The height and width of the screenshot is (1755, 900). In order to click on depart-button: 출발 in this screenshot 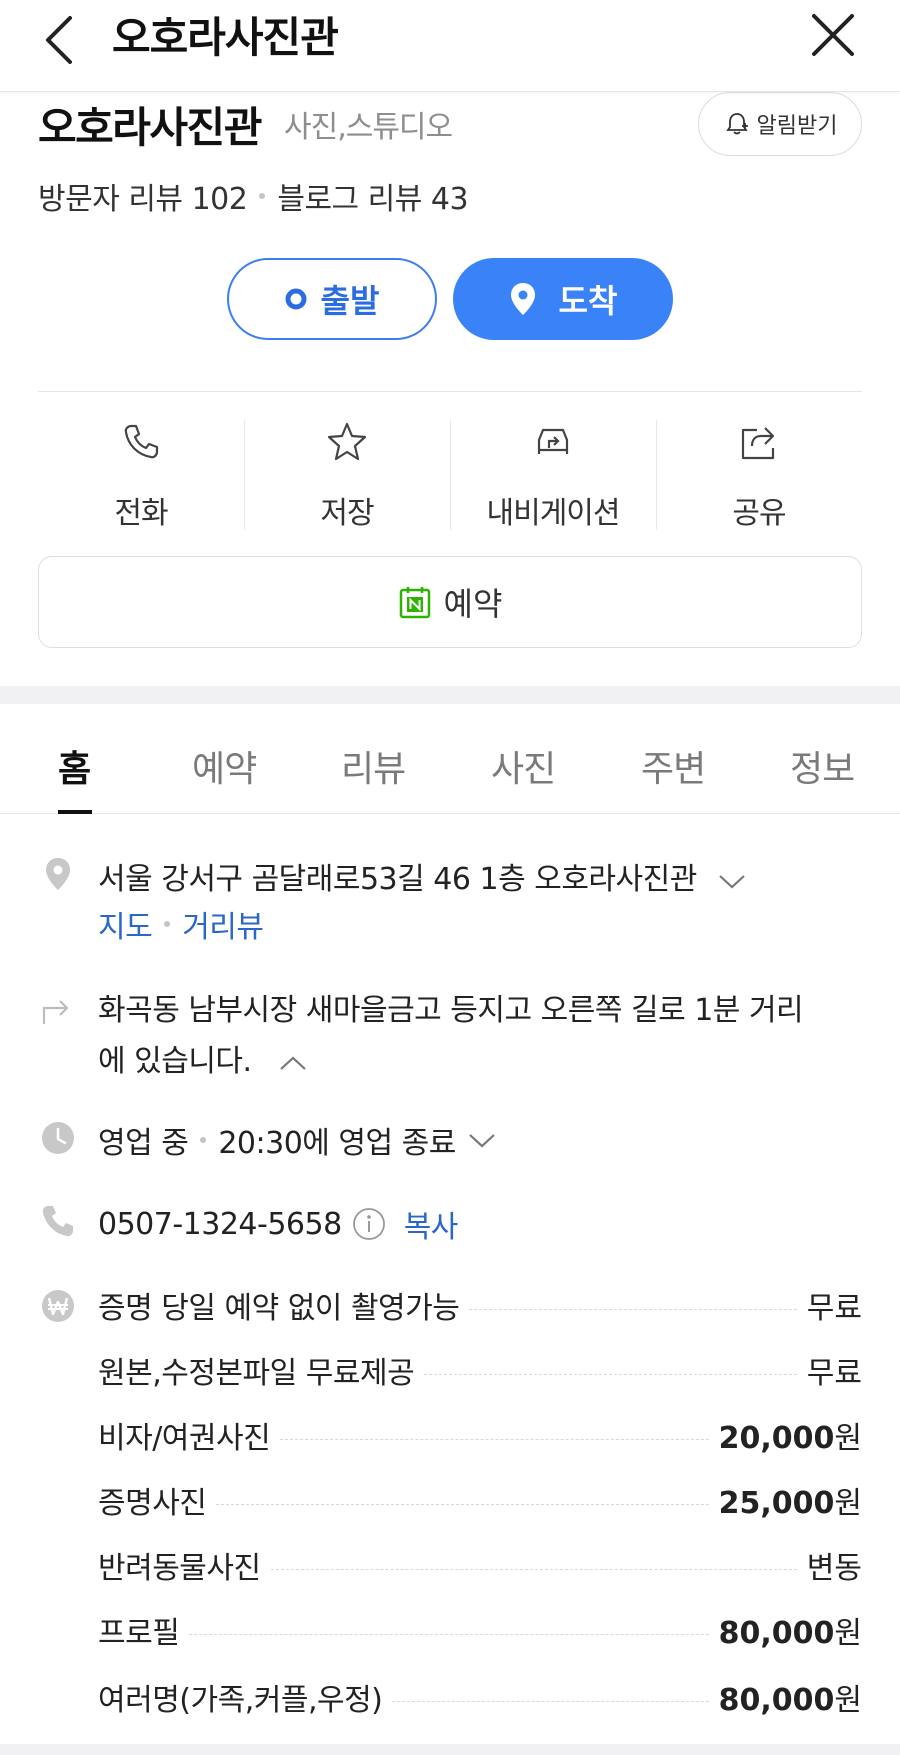, I will do `click(332, 299)`.